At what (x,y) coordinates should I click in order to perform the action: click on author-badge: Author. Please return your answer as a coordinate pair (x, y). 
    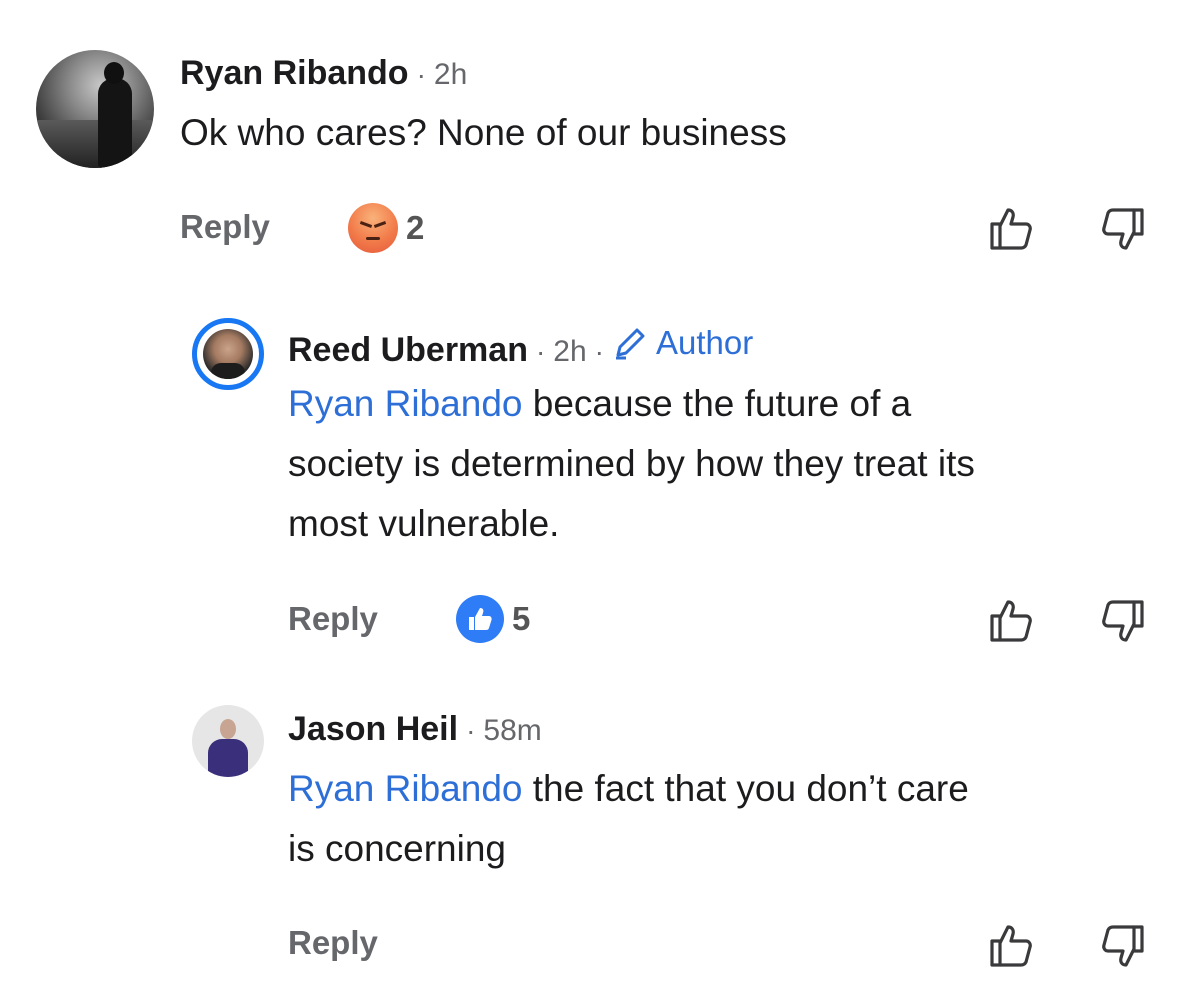
    Looking at the image, I should click on (682, 343).